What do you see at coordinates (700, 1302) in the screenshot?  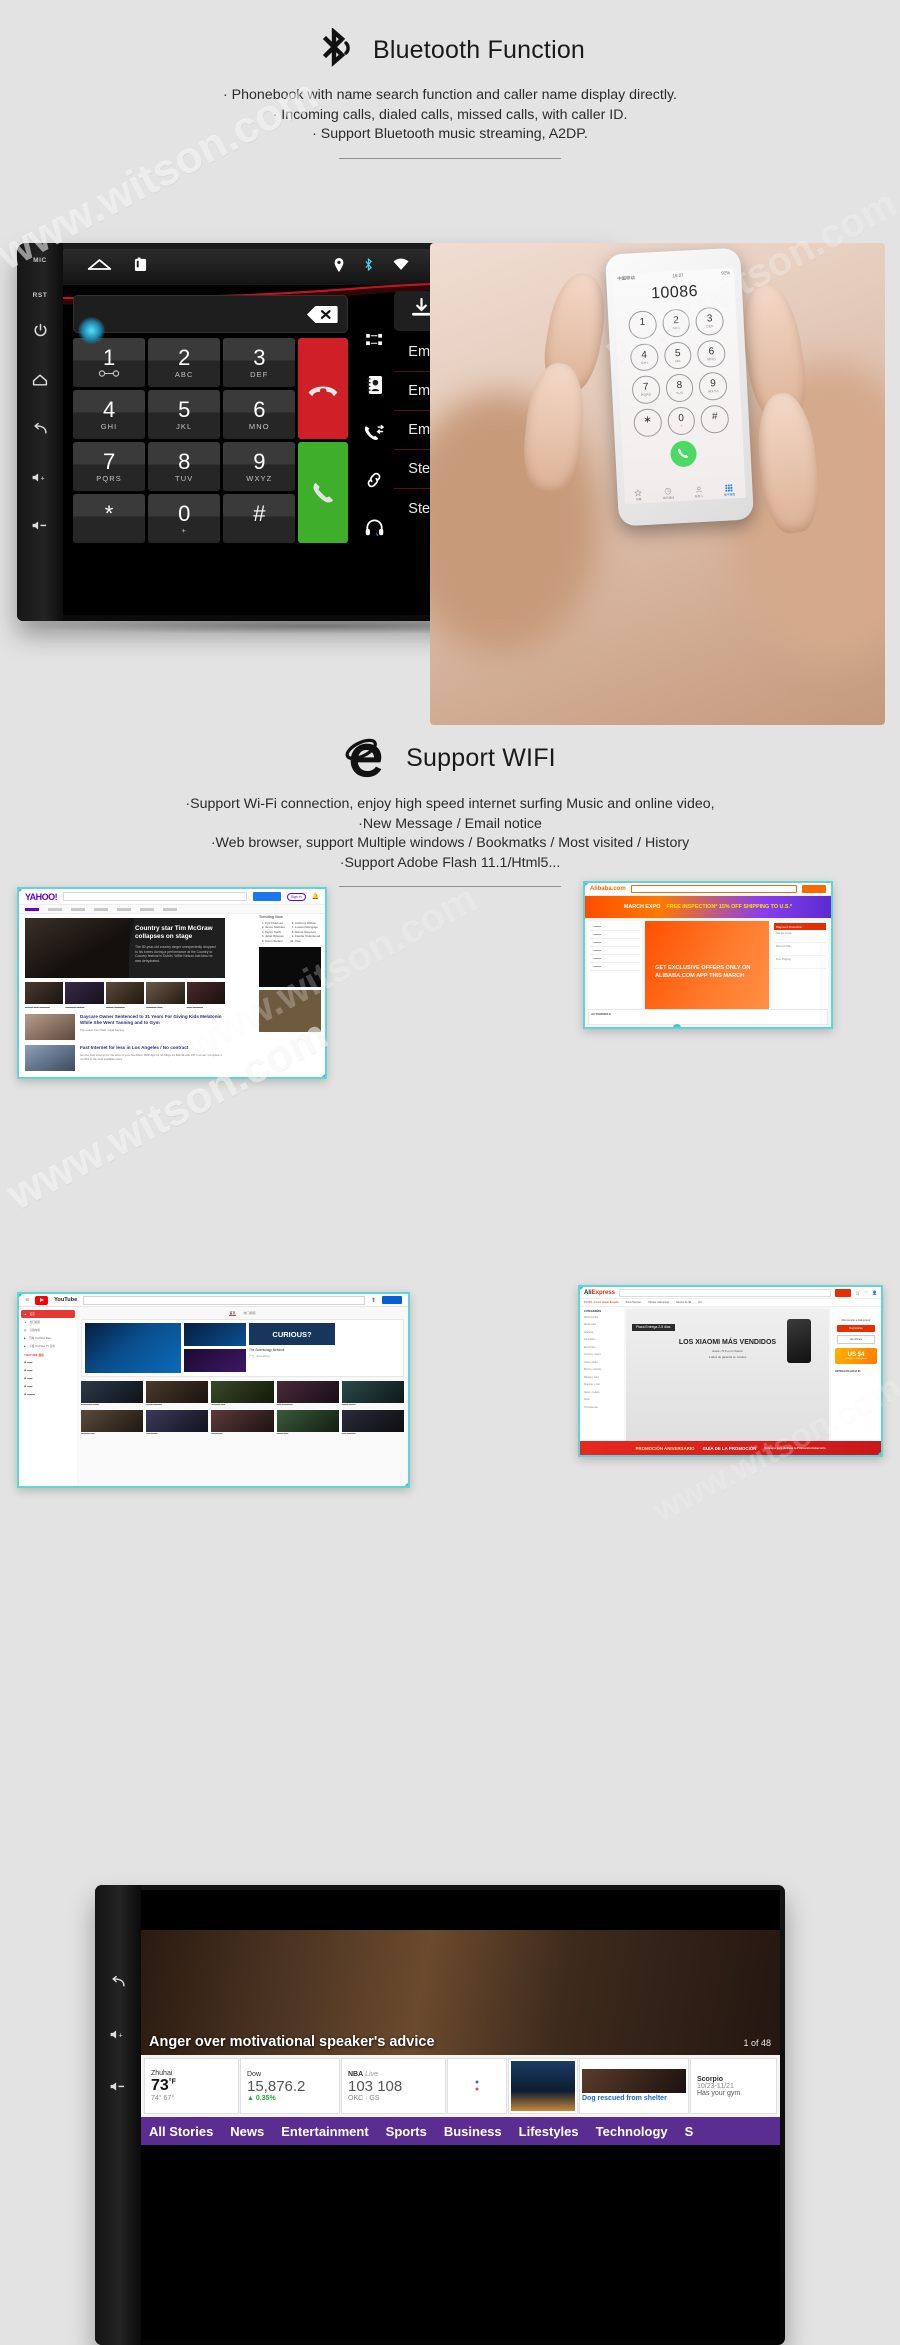 I see `nav-item: DIY` at bounding box center [700, 1302].